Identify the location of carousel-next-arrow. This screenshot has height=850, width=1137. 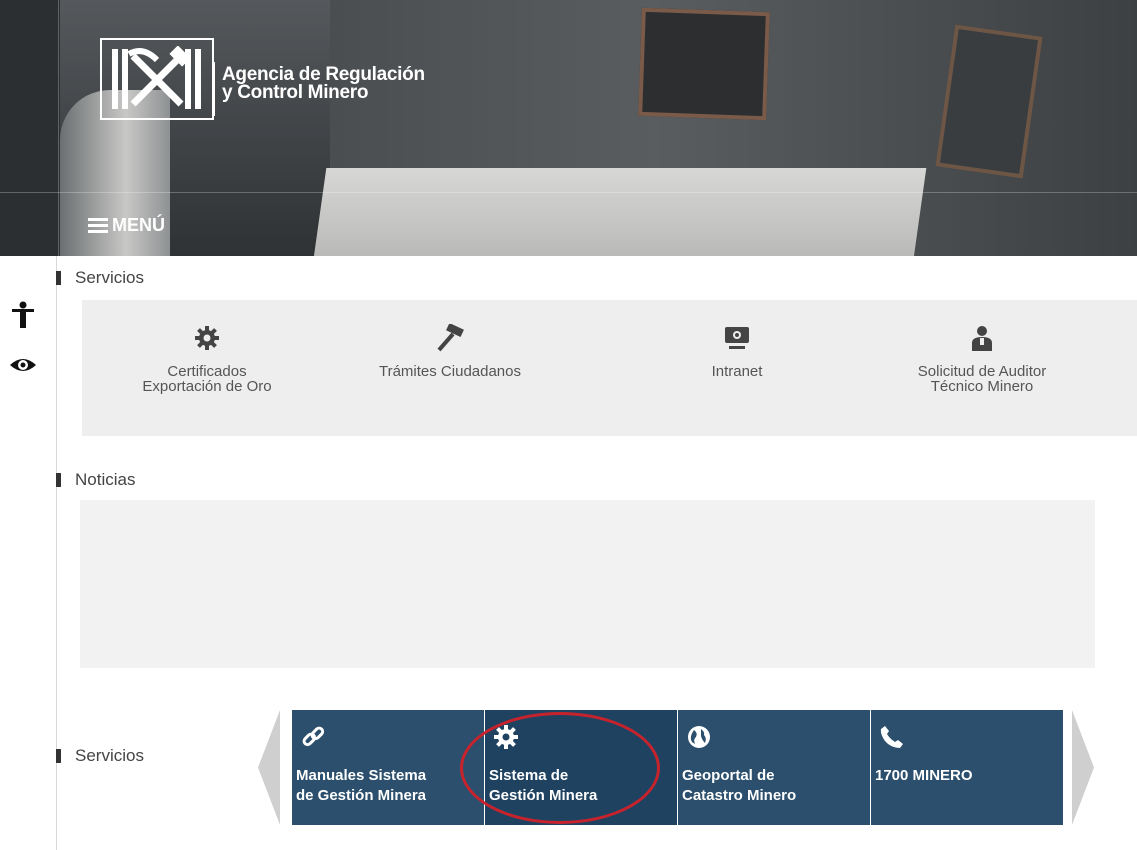
(1083, 767).